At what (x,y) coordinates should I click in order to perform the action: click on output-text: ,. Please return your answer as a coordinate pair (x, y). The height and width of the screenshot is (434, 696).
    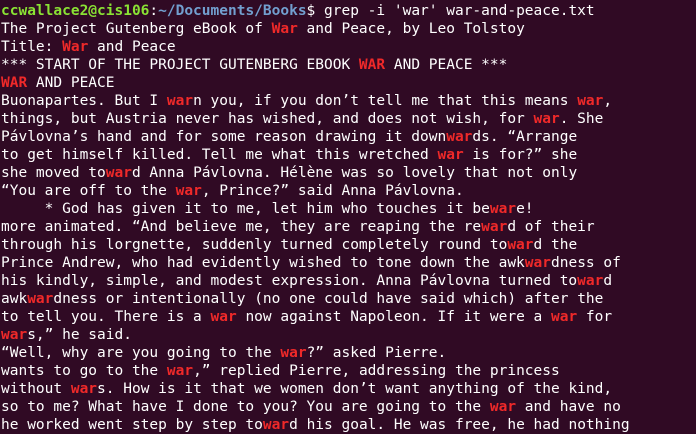
    Looking at the image, I should click on (608, 101).